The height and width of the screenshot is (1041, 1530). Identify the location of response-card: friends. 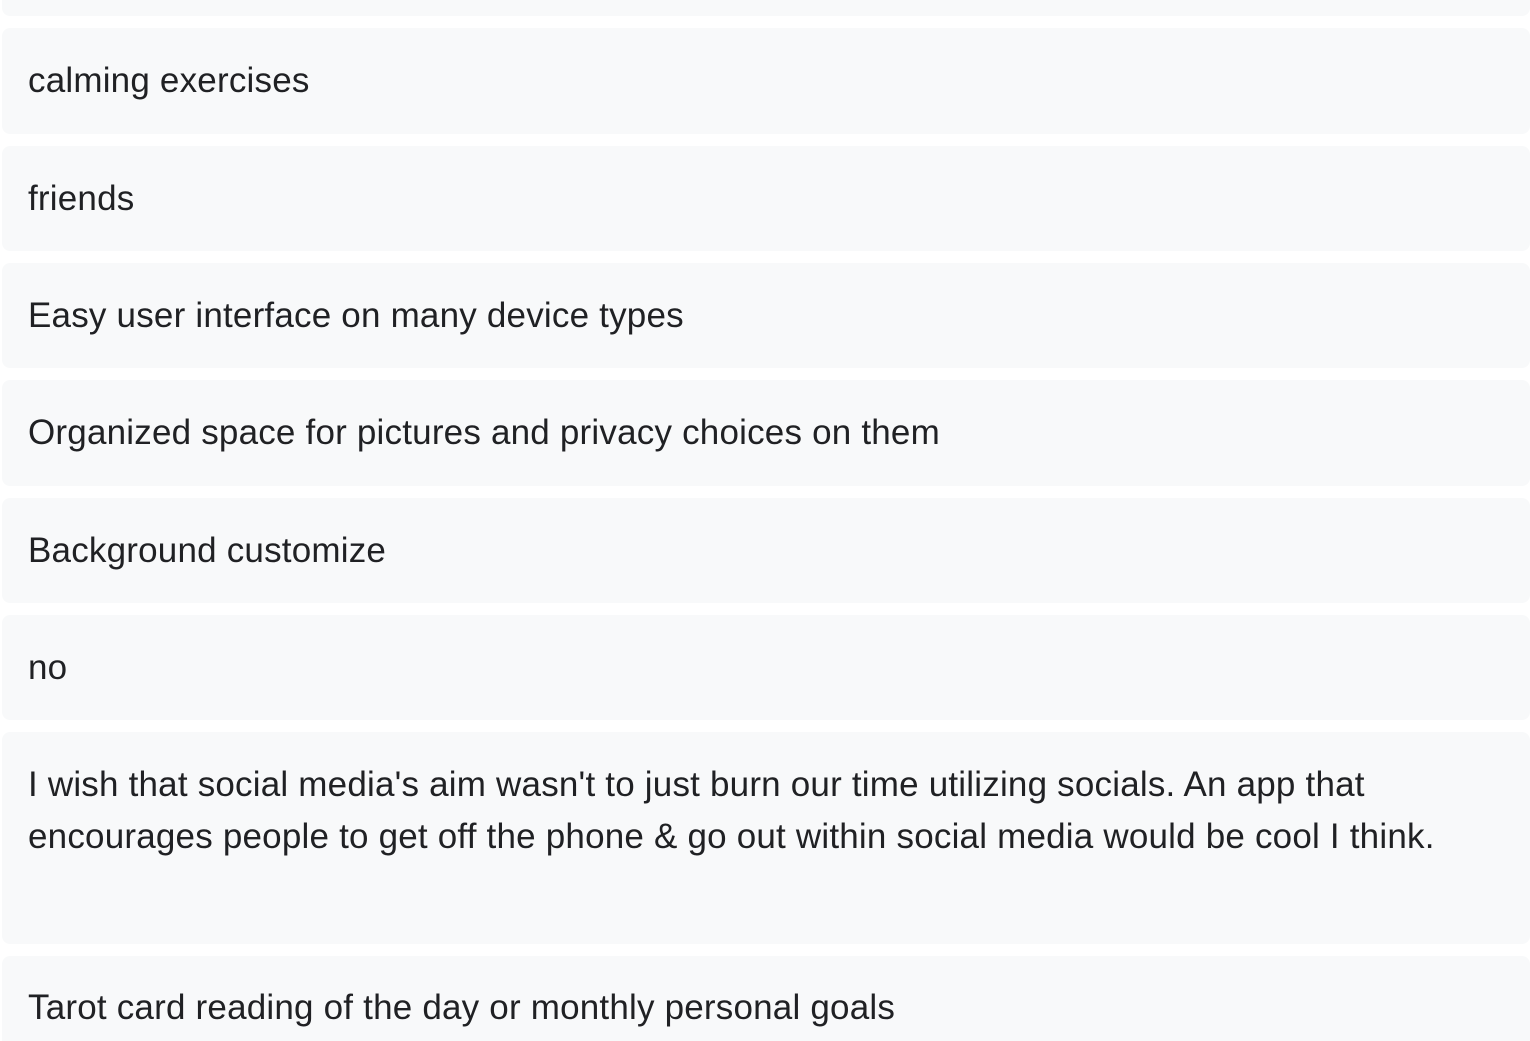
(766, 198).